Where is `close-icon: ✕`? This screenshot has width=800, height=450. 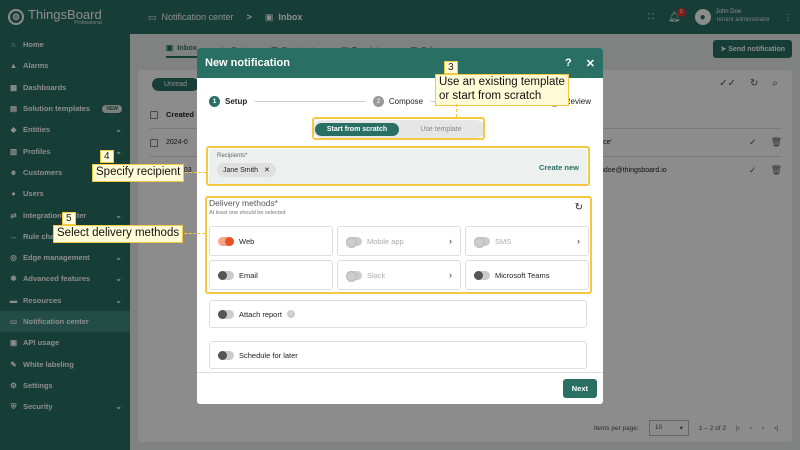 close-icon: ✕ is located at coordinates (590, 63).